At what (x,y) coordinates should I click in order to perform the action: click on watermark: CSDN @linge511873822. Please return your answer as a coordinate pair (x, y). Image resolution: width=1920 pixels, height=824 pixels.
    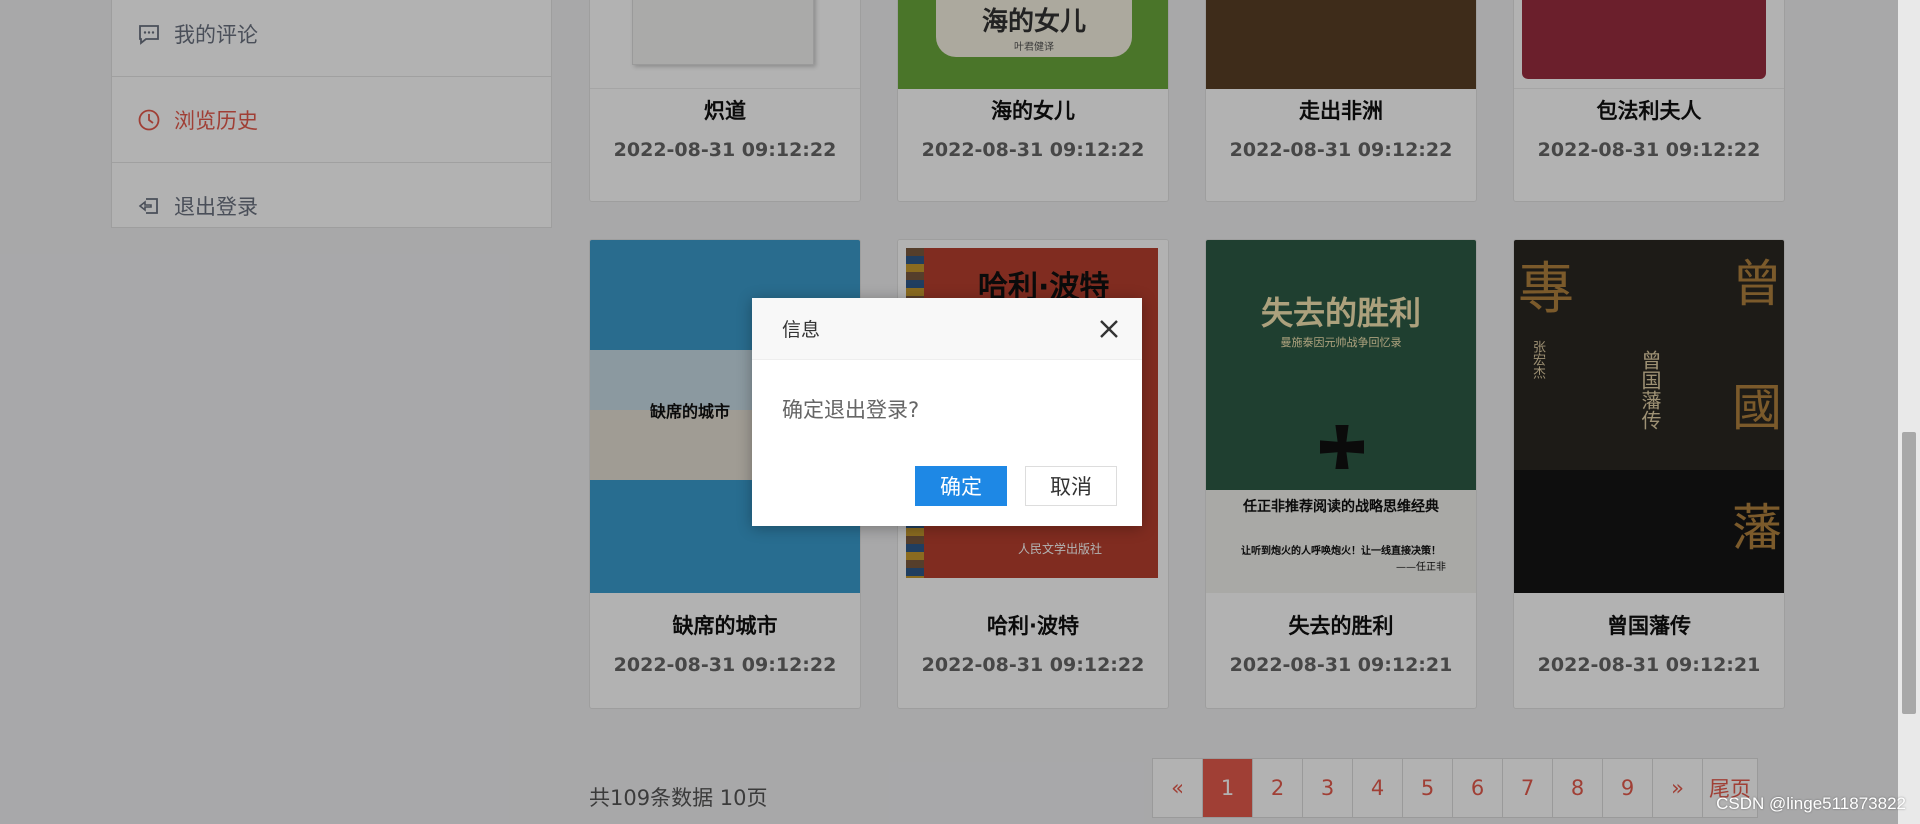
    Looking at the image, I should click on (1811, 803).